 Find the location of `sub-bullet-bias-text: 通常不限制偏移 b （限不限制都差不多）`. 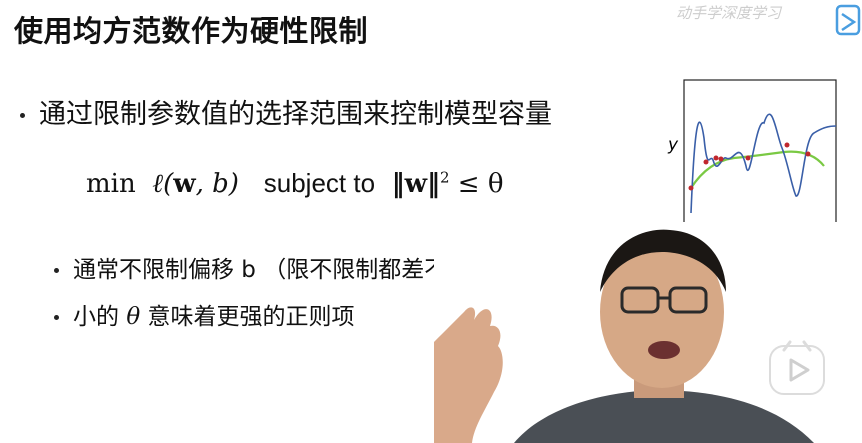

sub-bullet-bias-text: 通常不限制偏移 b （限不限制都差不多） is located at coordinates (283, 270).